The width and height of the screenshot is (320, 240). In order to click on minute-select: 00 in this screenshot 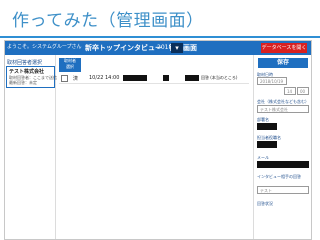, I will do `click(303, 91)`.